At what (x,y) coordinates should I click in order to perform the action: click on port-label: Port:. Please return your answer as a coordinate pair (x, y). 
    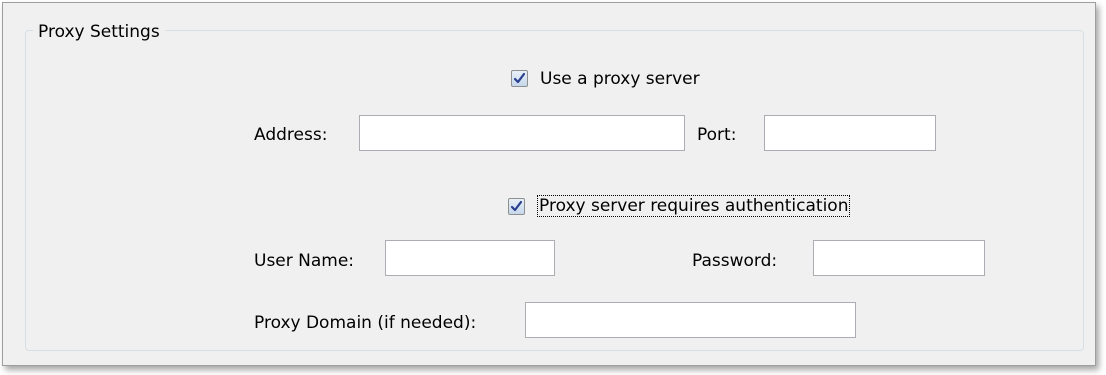
    Looking at the image, I should click on (717, 135).